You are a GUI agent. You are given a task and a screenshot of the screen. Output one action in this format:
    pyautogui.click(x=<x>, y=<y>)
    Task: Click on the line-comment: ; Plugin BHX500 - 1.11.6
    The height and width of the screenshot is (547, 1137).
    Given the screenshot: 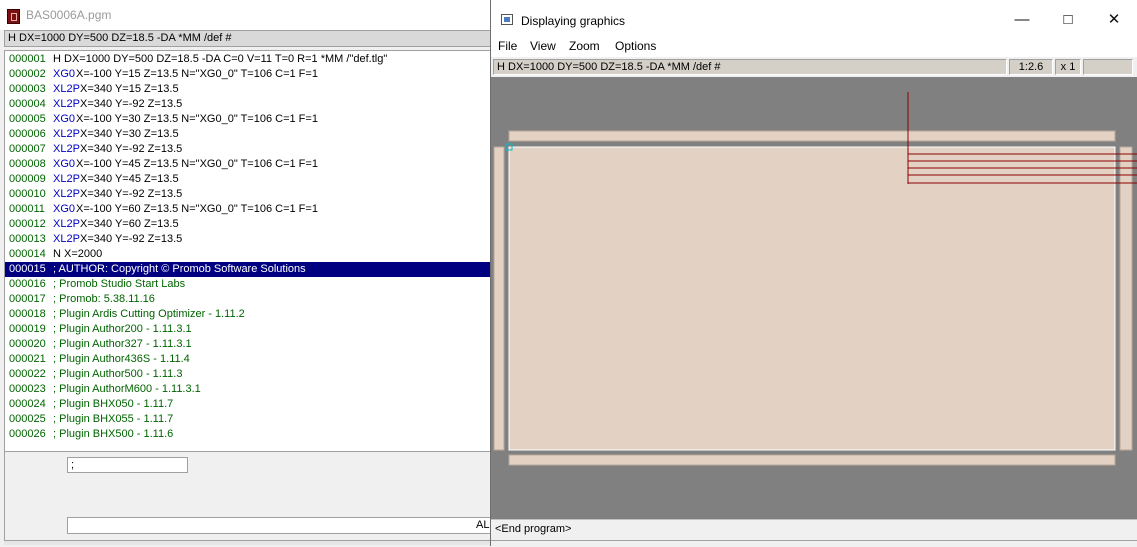 What is the action you would take?
    pyautogui.click(x=113, y=434)
    